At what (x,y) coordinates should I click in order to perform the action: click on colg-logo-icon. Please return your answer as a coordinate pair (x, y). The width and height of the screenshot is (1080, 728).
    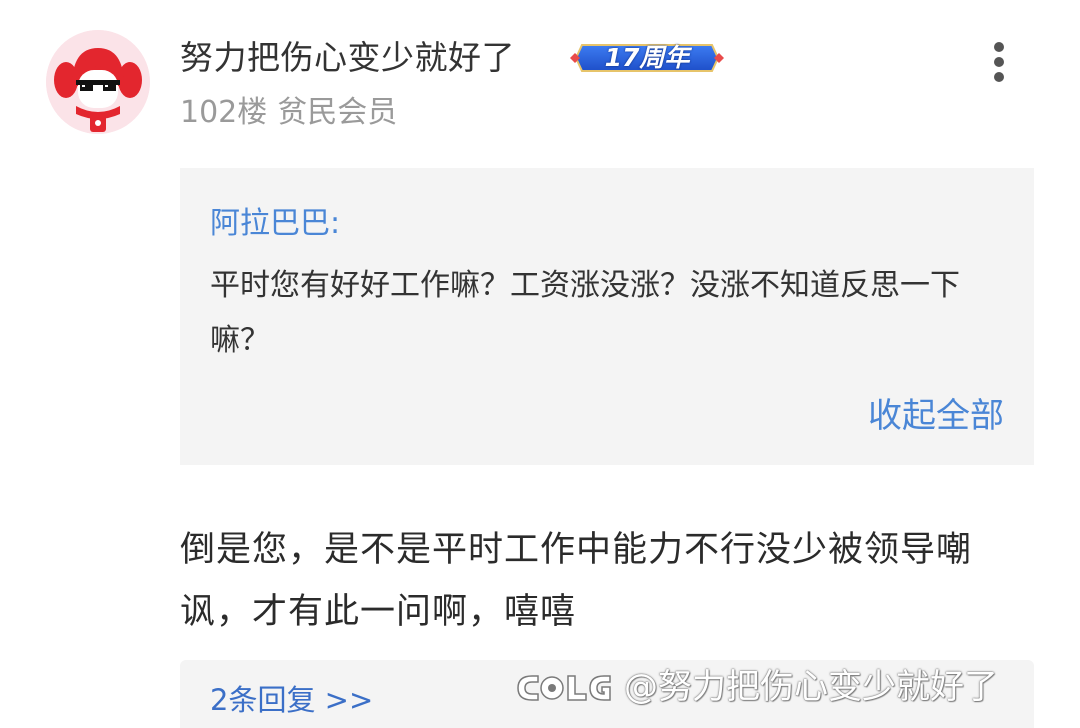
    Looking at the image, I should click on (564, 688).